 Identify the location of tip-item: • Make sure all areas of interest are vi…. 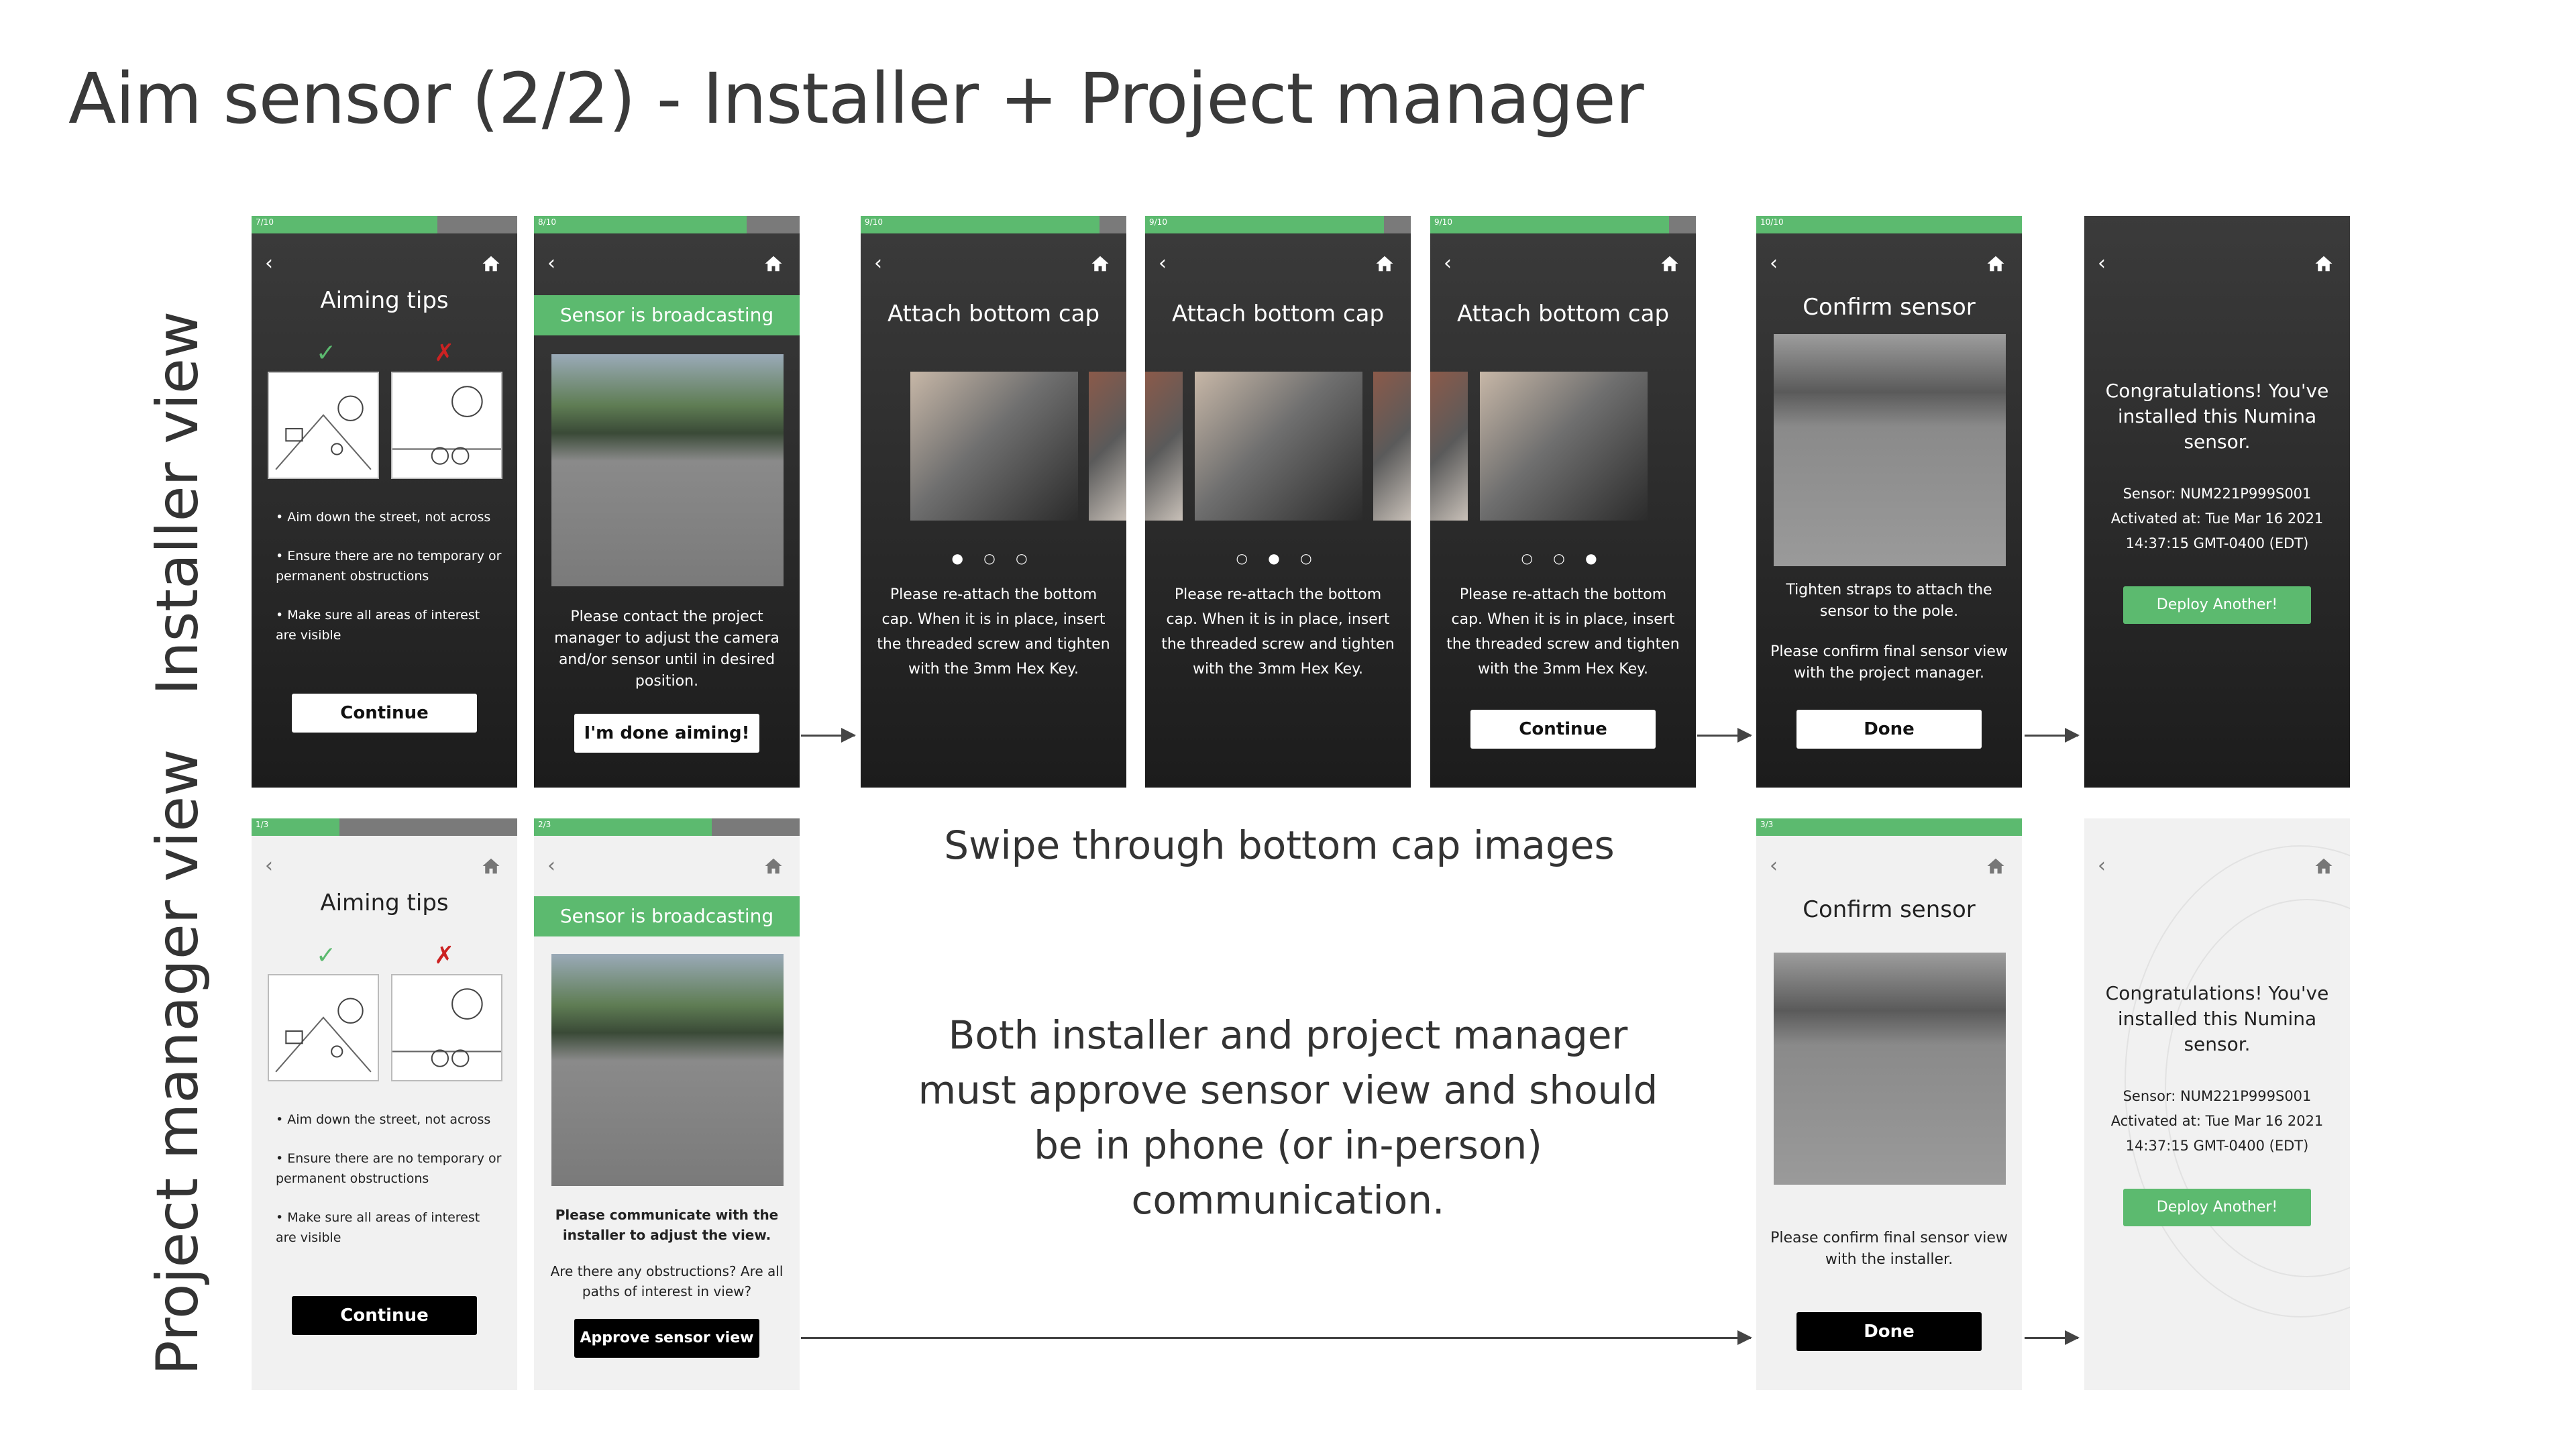
(378, 625).